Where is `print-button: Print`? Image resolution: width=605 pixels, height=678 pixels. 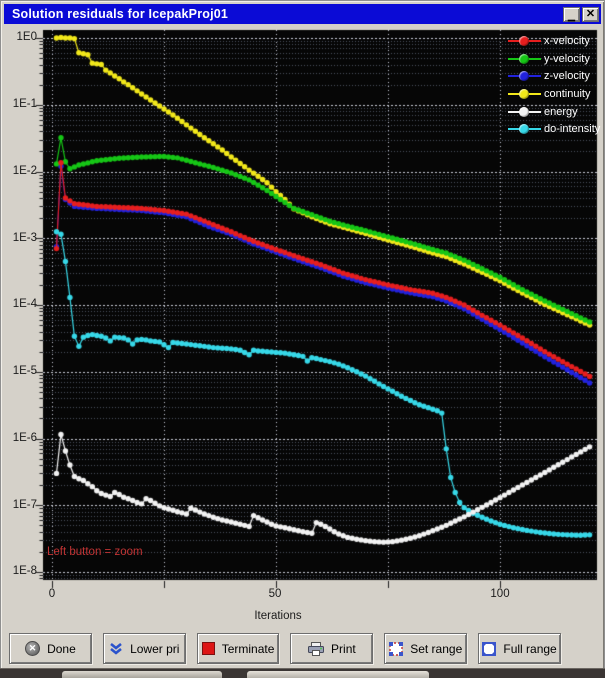
print-button: Print is located at coordinates (332, 648).